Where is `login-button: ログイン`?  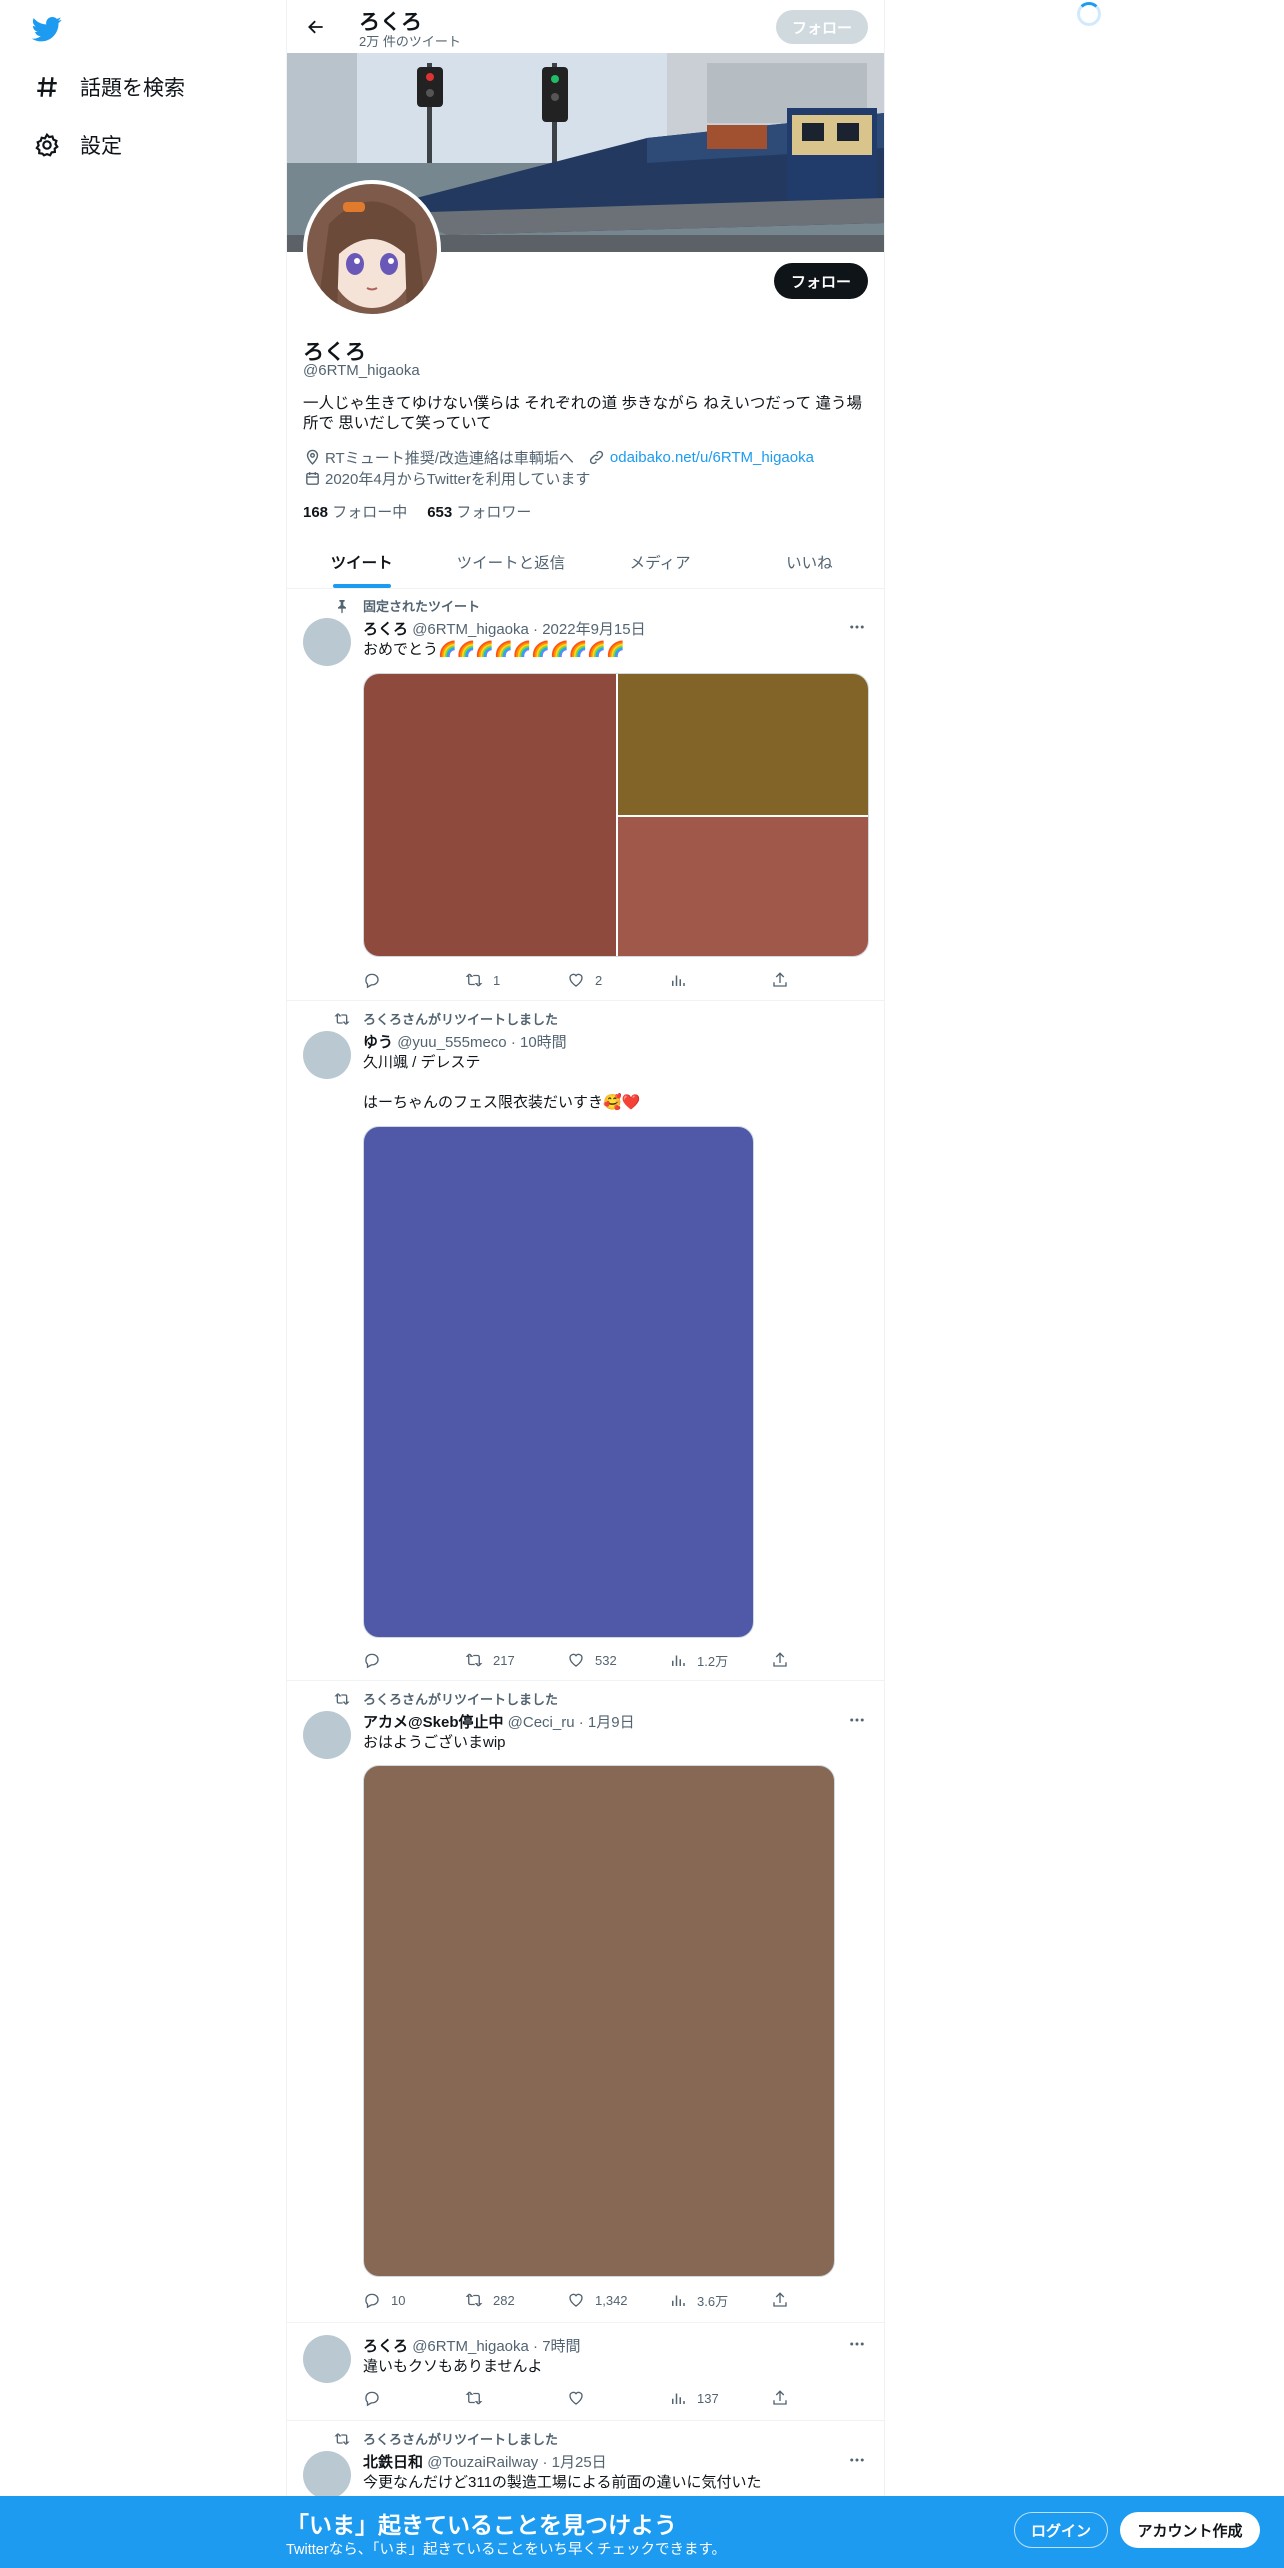 login-button: ログイン is located at coordinates (1061, 2530).